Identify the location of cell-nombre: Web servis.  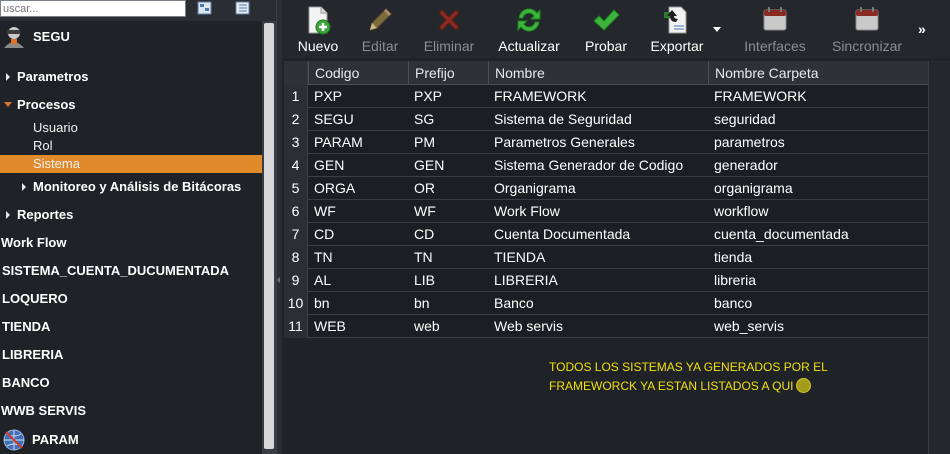
(528, 326).